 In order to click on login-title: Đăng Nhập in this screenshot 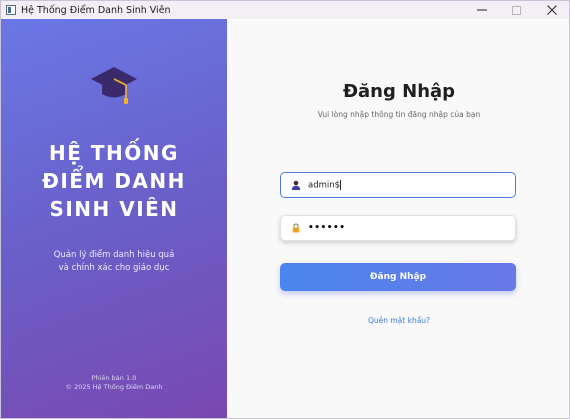, I will do `click(399, 91)`.